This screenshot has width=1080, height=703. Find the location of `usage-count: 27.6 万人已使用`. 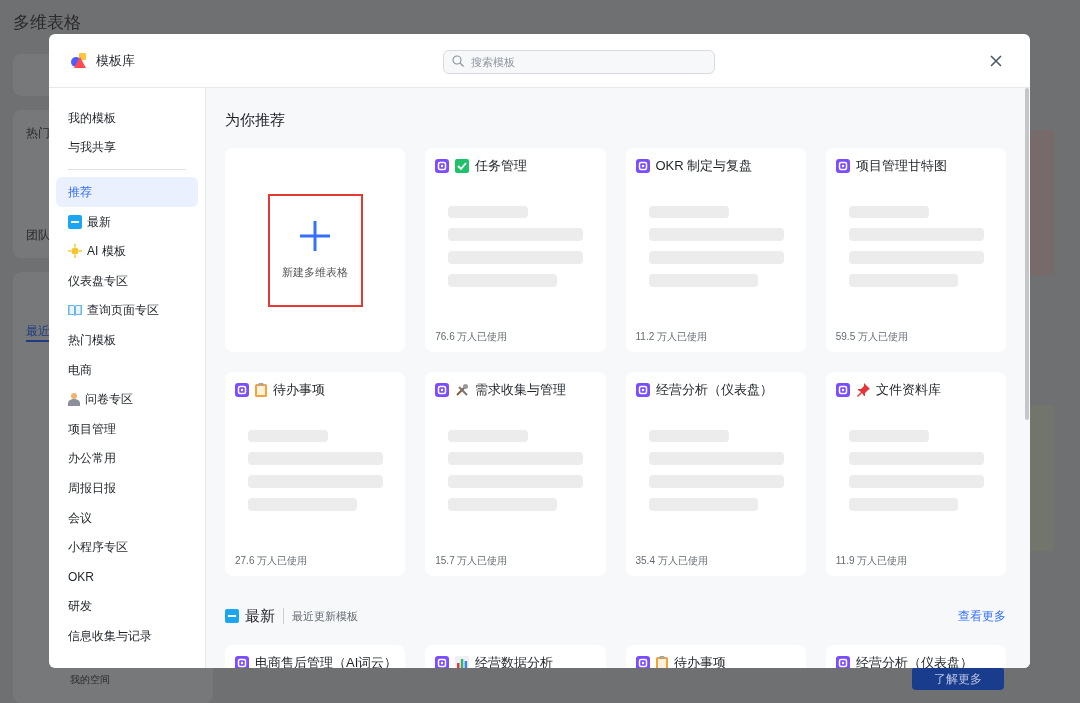

usage-count: 27.6 万人已使用 is located at coordinates (272, 561).